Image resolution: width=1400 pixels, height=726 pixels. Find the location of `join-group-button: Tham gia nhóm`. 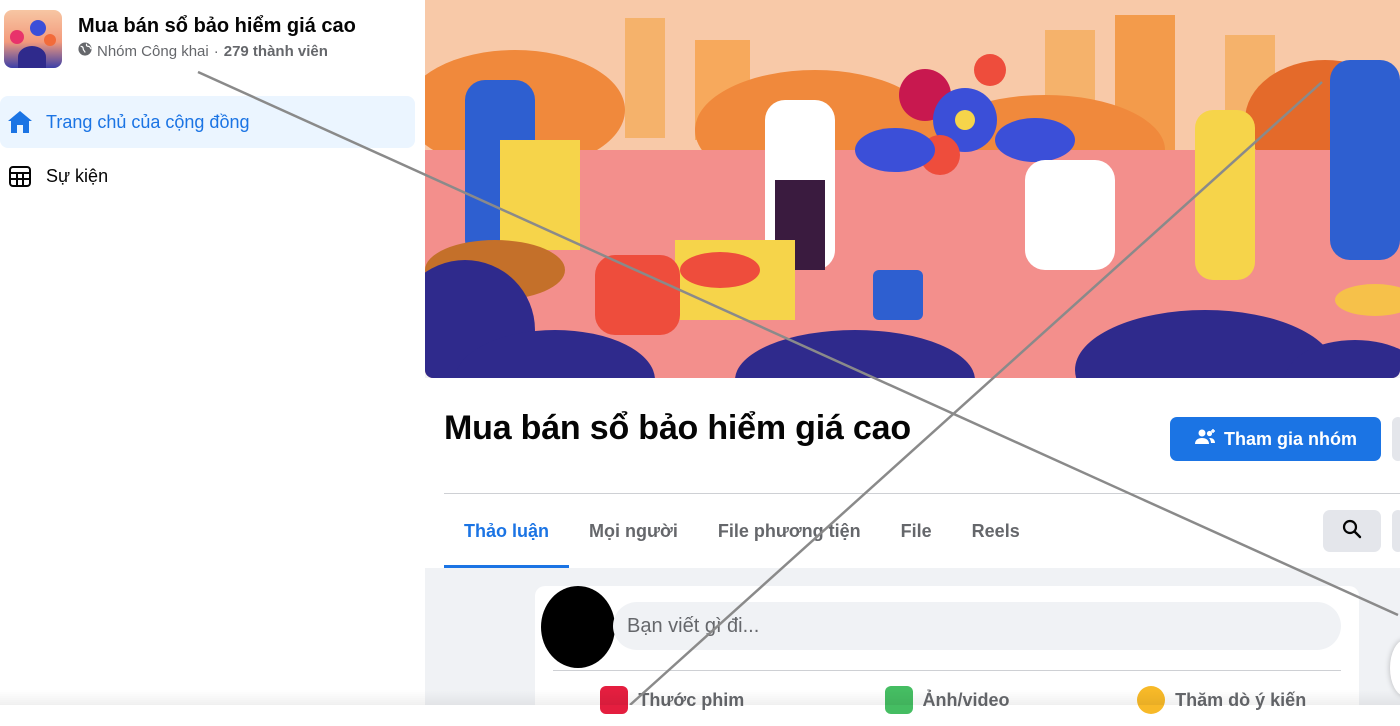

join-group-button: Tham gia nhóm is located at coordinates (1275, 439).